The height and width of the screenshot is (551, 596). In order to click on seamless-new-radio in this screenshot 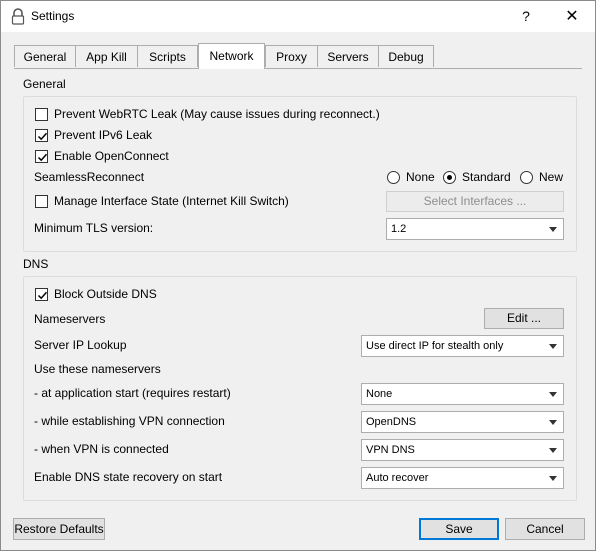, I will do `click(526, 177)`.